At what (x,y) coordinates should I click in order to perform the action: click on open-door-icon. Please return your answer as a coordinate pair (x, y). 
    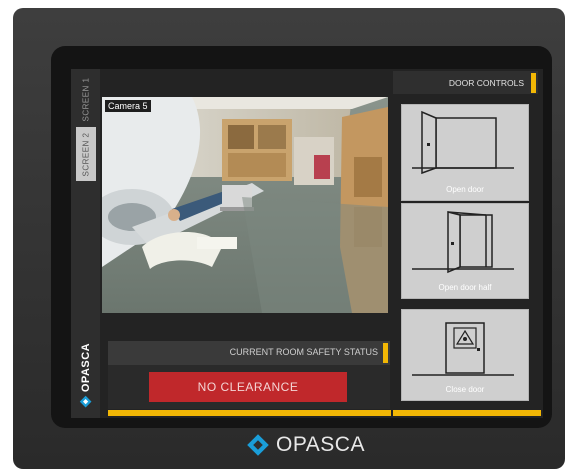
    Looking at the image, I should click on (463, 142).